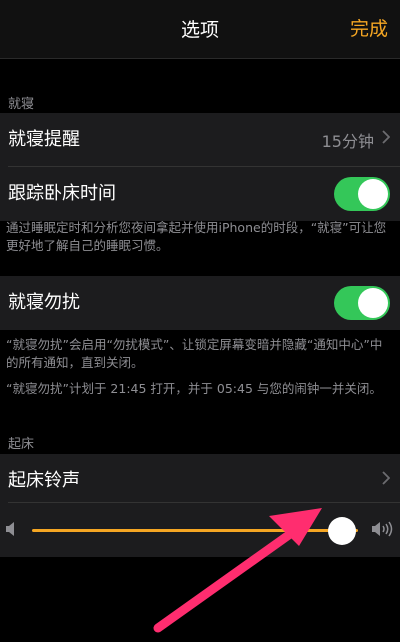 This screenshot has height=642, width=400. I want to click on track-time-in-bed-toggle, so click(362, 194).